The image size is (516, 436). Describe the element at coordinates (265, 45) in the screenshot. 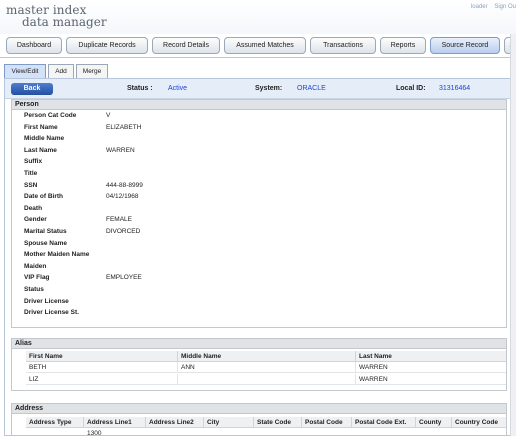

I see `nav-assumed-matches: Assumed Matches` at that location.